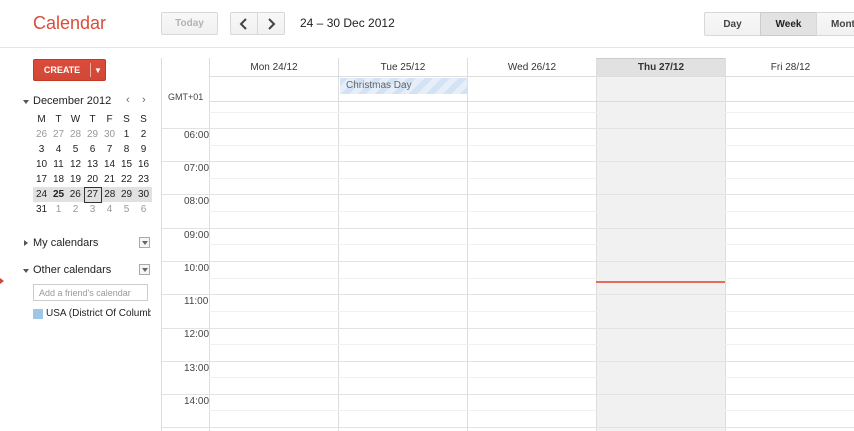 The image size is (854, 431). I want to click on my-calendars-label: My calendars, so click(65, 243).